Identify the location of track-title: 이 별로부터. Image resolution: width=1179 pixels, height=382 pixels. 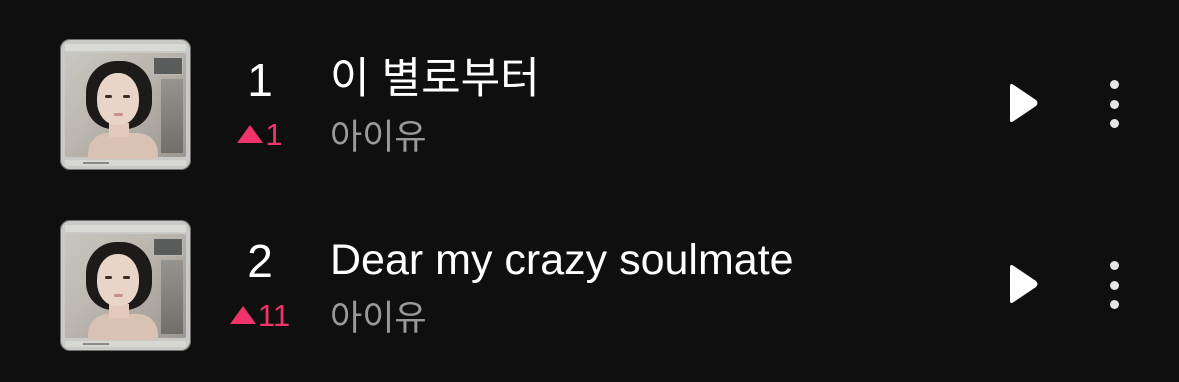
(435, 79).